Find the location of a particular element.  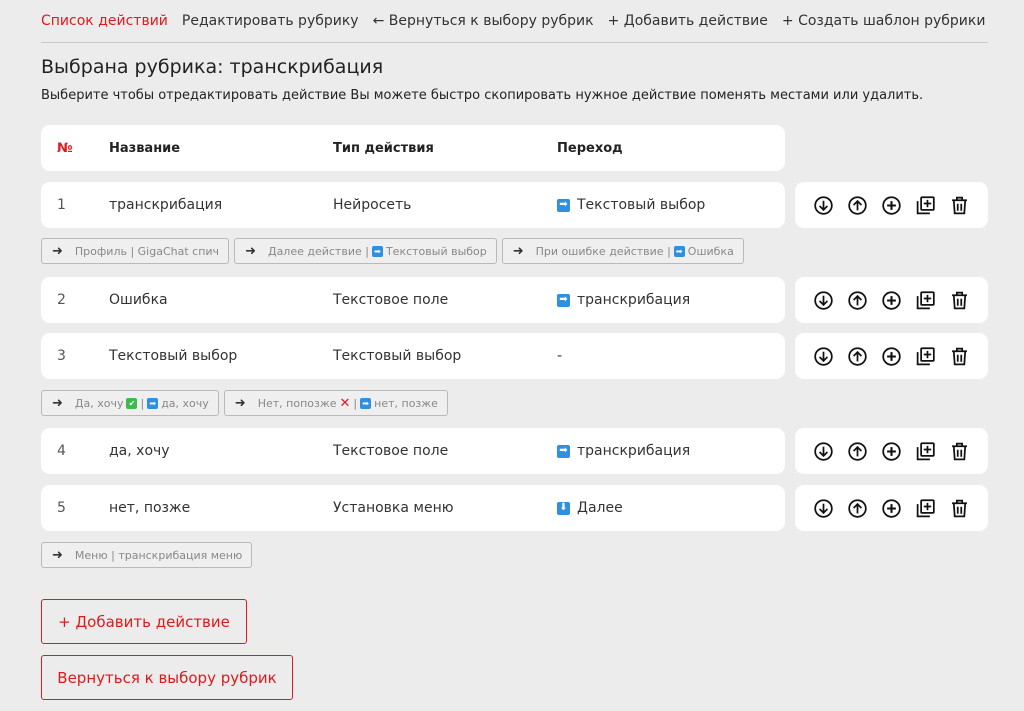

table-row: 4 да, хочу Текстовое поле ➡ транскрибация is located at coordinates (413, 451).